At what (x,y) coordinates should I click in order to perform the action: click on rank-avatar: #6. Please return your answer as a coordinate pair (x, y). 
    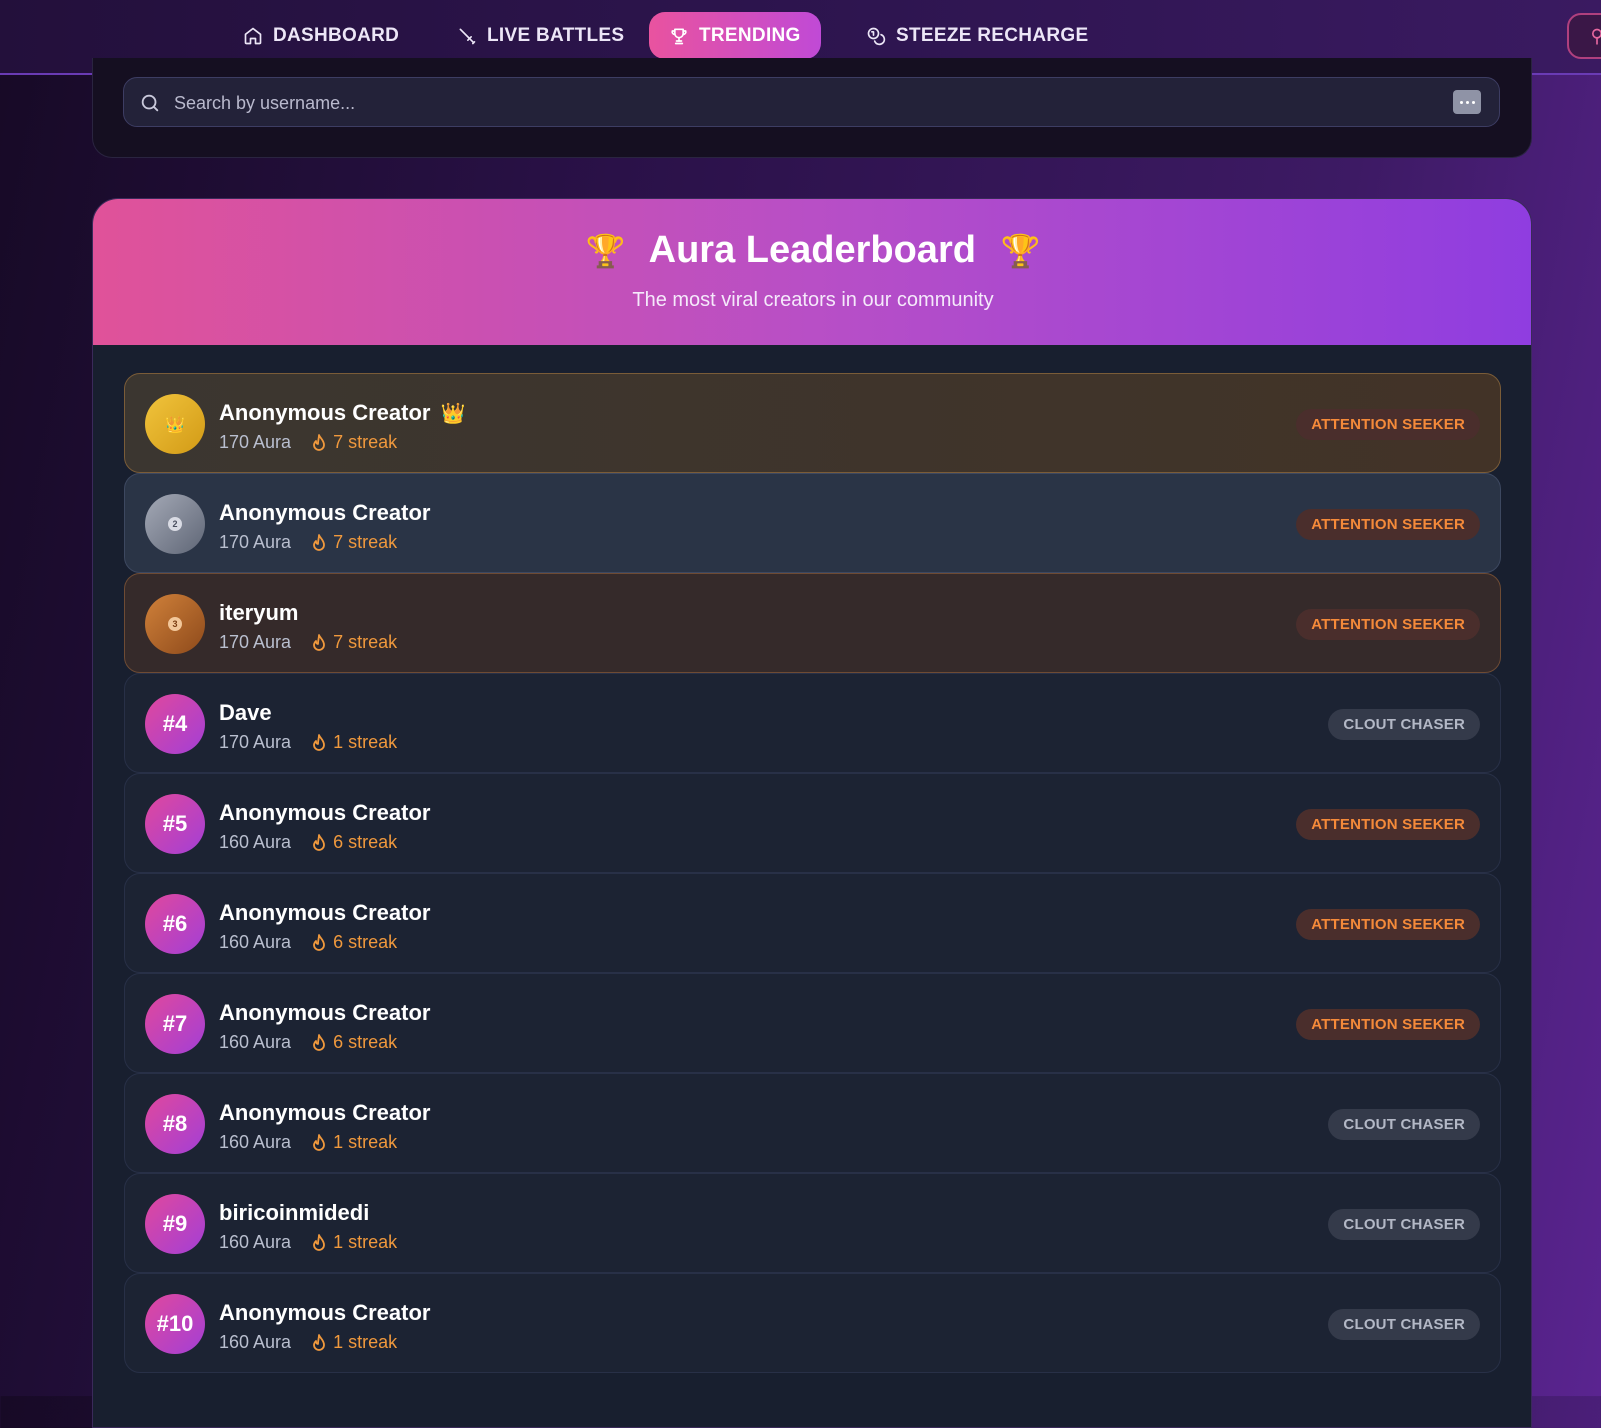
    Looking at the image, I should click on (175, 924).